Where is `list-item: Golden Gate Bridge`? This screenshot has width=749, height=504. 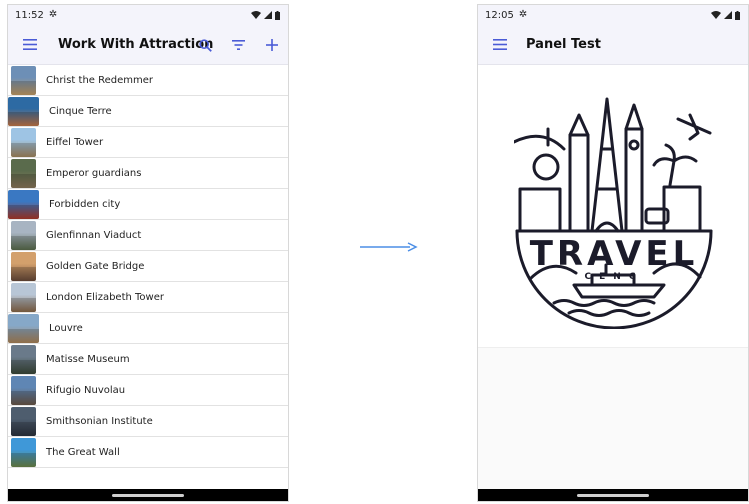
list-item: Golden Gate Bridge is located at coordinates (148, 266).